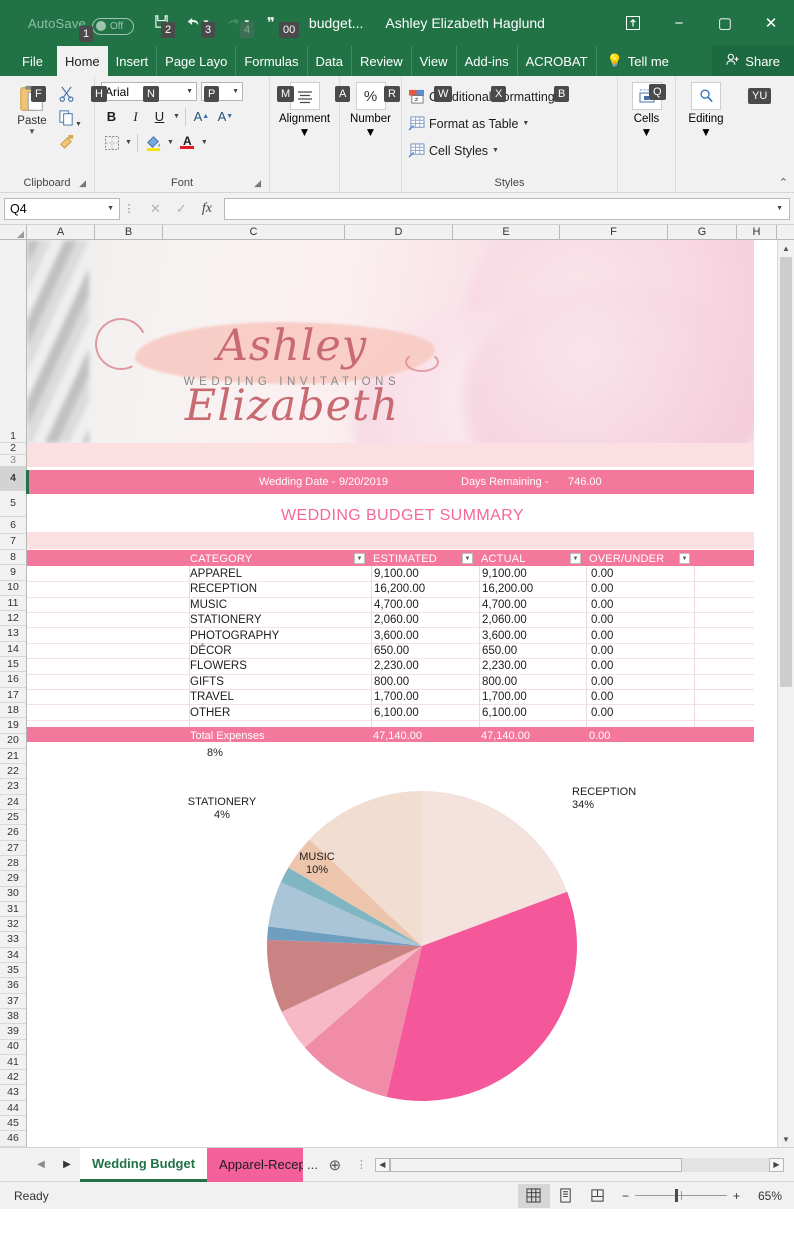 This screenshot has height=1241, width=794. What do you see at coordinates (725, 23) in the screenshot?
I see `maximize-button: ▢` at bounding box center [725, 23].